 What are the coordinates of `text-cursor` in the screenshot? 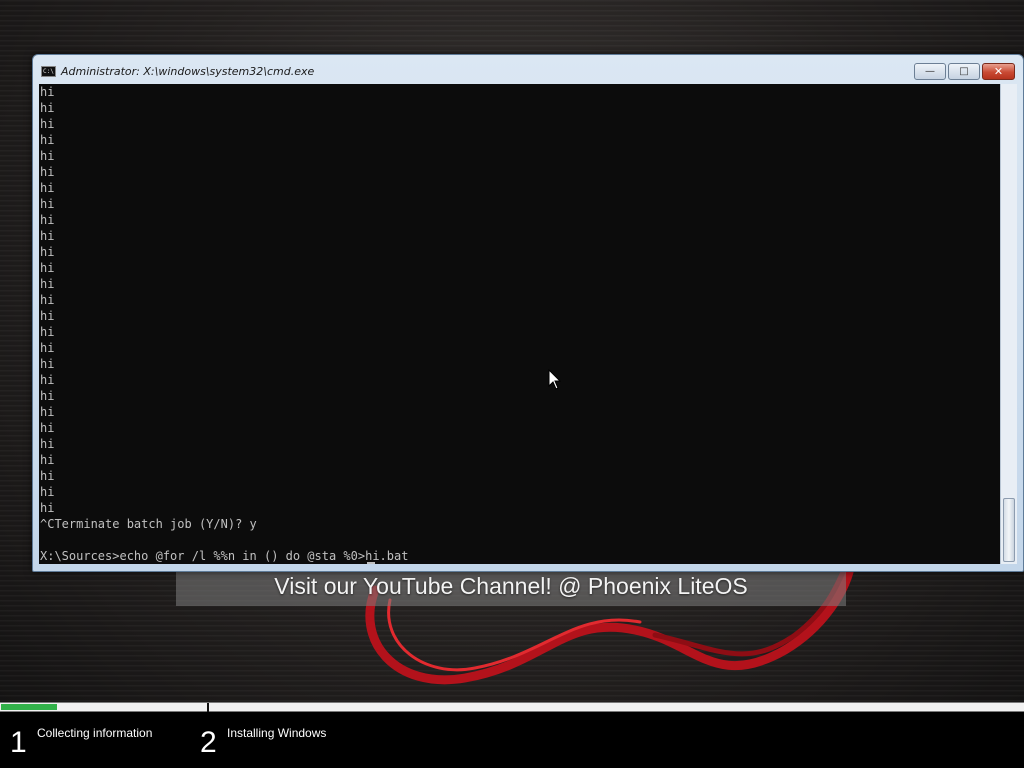 It's located at (371, 563).